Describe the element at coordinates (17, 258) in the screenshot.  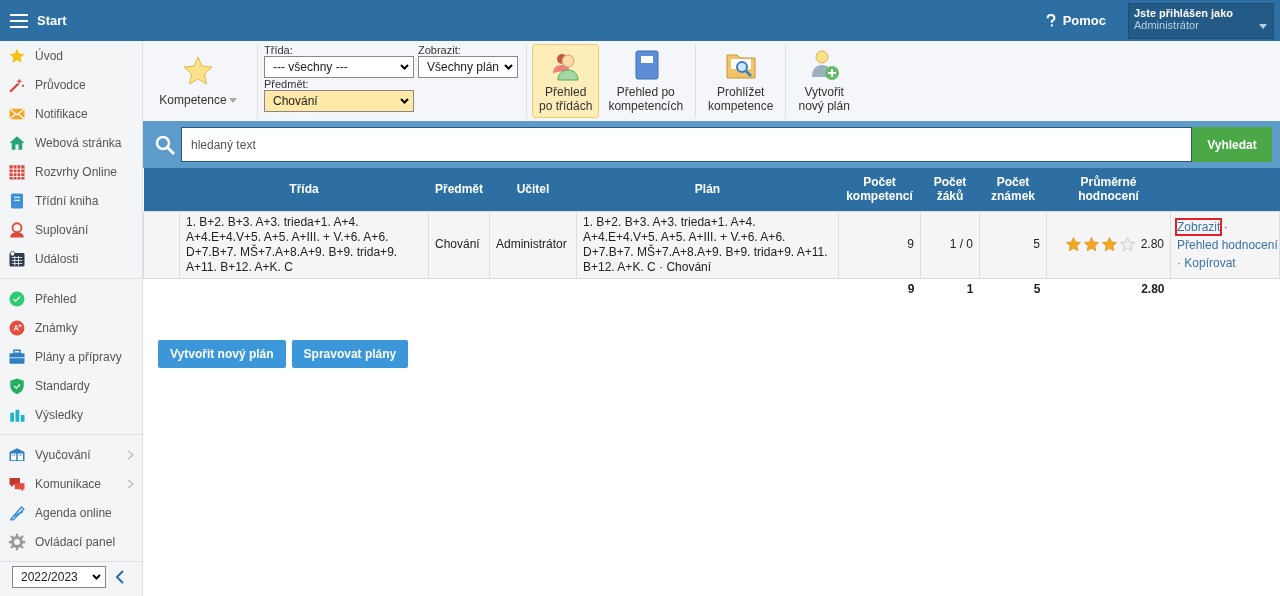
I see `calendar-icon` at that location.